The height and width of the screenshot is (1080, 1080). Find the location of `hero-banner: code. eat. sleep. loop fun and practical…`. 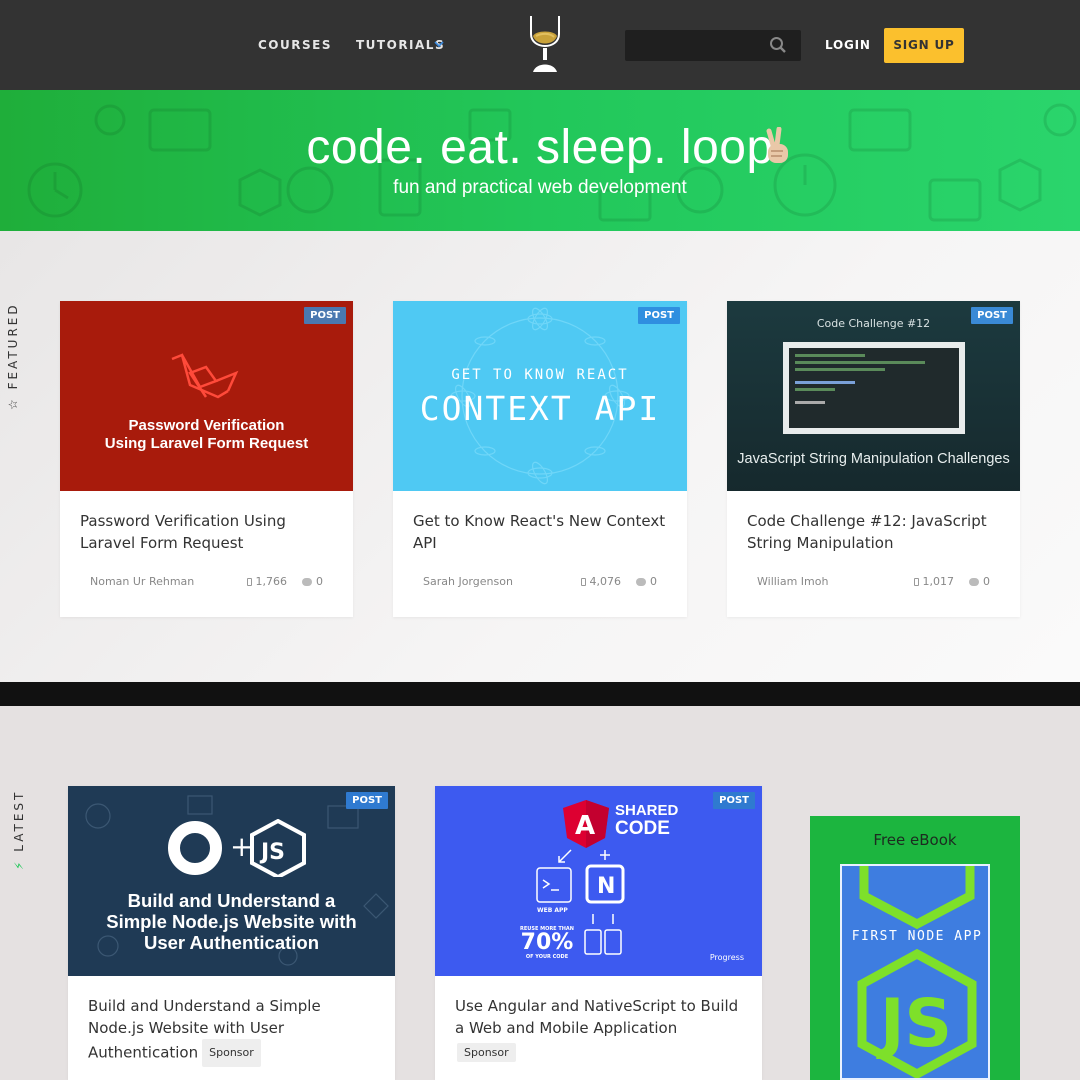

hero-banner: code. eat. sleep. loop fun and practical… is located at coordinates (540, 160).